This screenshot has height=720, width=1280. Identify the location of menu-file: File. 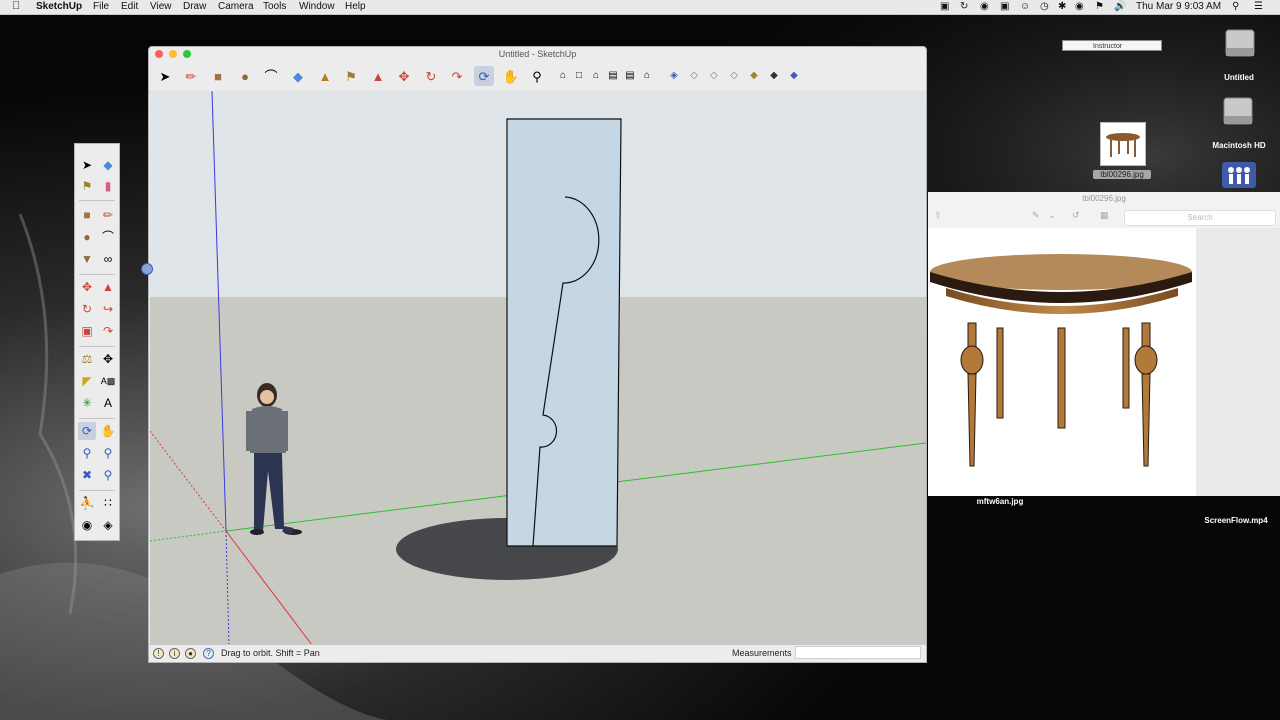
(101, 6).